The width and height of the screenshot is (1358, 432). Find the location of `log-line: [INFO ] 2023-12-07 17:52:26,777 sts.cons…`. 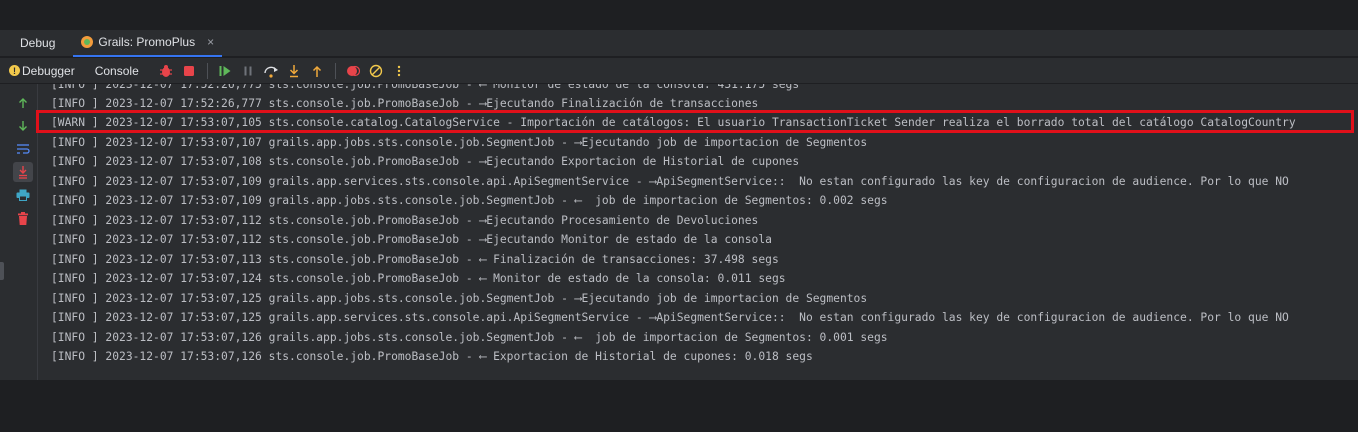

log-line: [INFO ] 2023-12-07 17:52:26,777 sts.cons… is located at coordinates (405, 103).